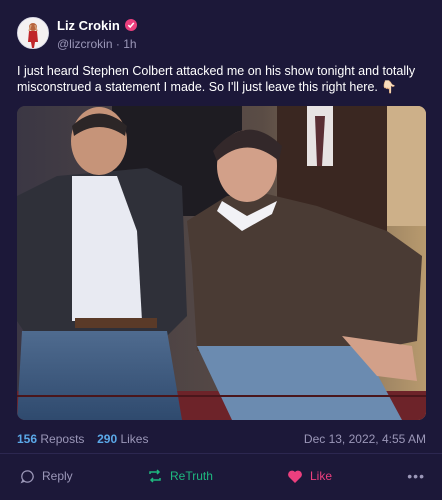 The height and width of the screenshot is (500, 442). Describe the element at coordinates (27, 476) in the screenshot. I see `reply-icon` at that location.